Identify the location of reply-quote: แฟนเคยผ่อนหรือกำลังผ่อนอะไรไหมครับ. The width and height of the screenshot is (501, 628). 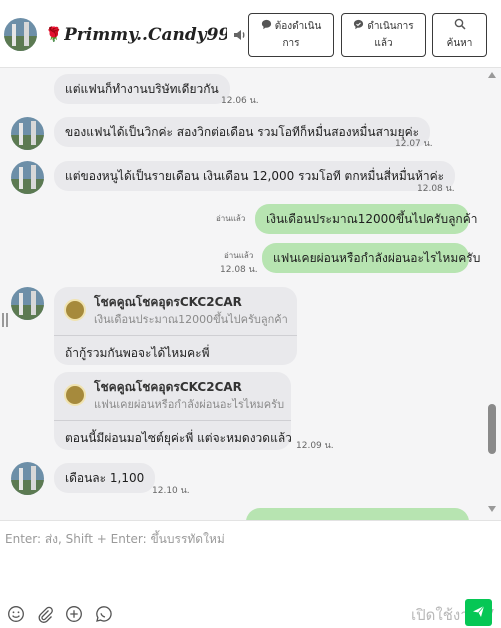
(189, 404).